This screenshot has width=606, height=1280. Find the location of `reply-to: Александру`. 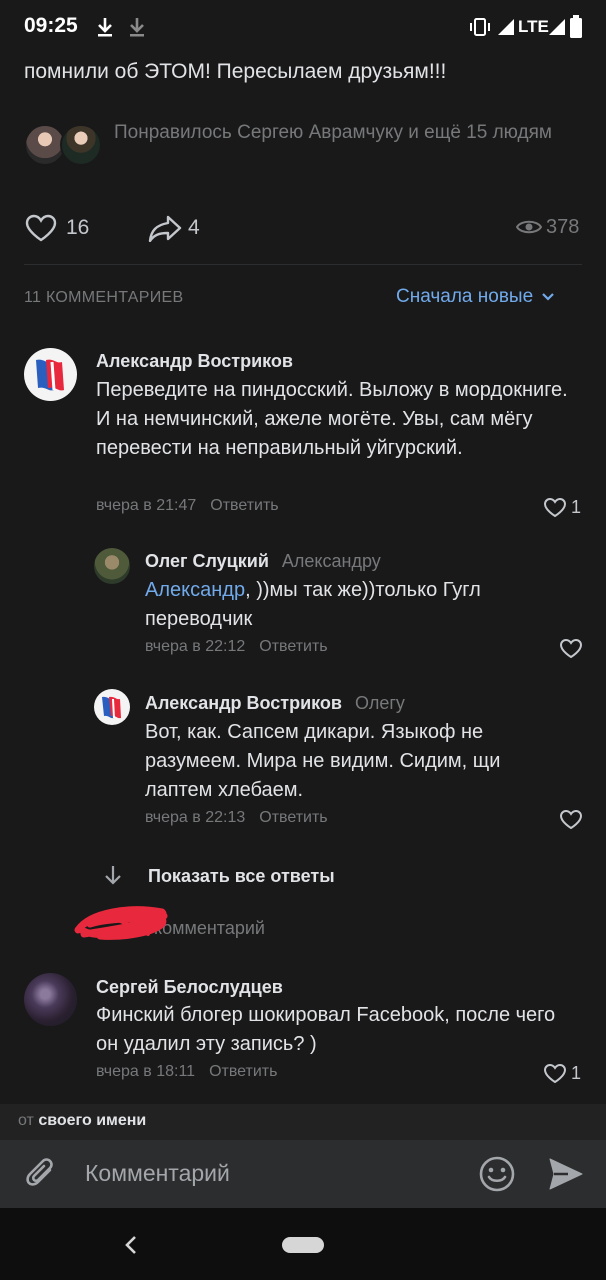

reply-to: Александру is located at coordinates (331, 561).